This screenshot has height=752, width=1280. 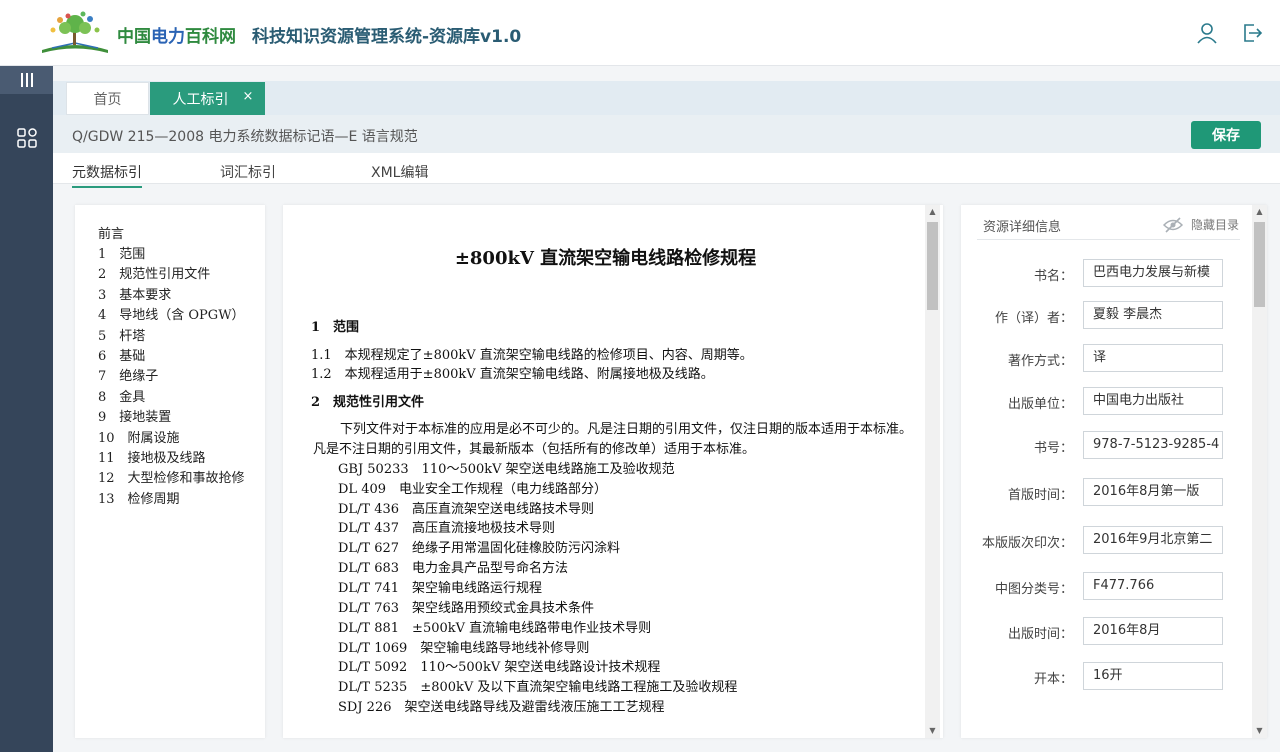 What do you see at coordinates (368, 402) in the screenshot?
I see `section-heading: 2 规范性引用文件` at bounding box center [368, 402].